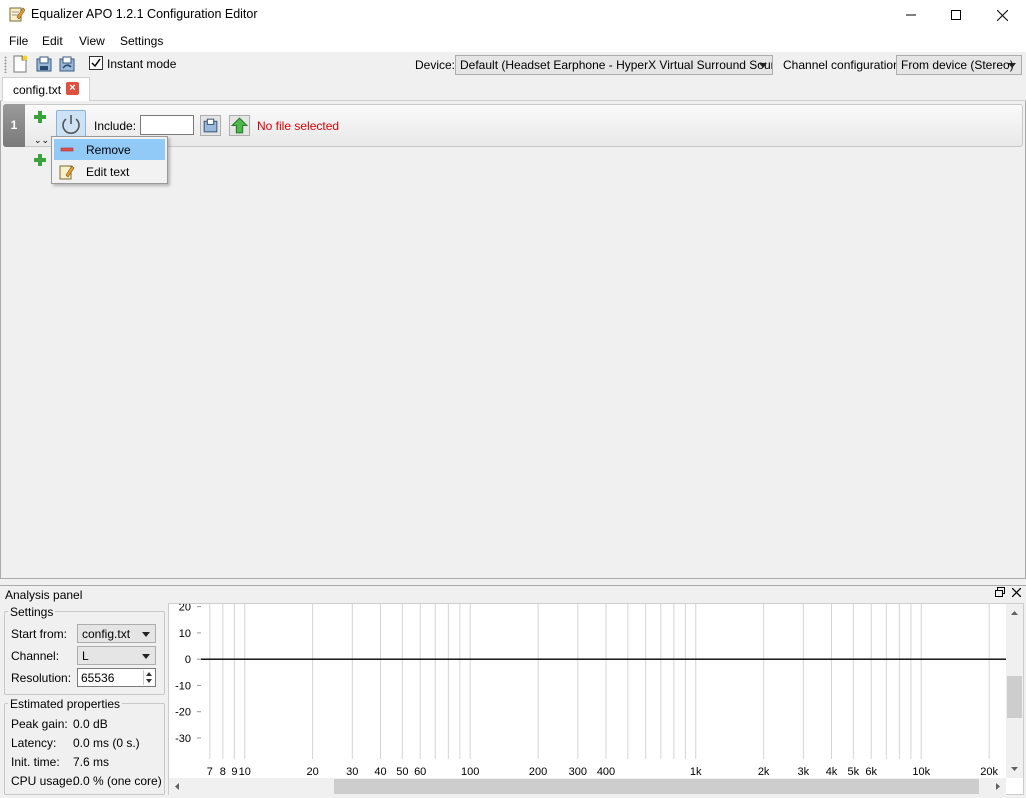 Image resolution: width=1026 pixels, height=798 pixels. I want to click on close-panel-button, so click(1016, 594).